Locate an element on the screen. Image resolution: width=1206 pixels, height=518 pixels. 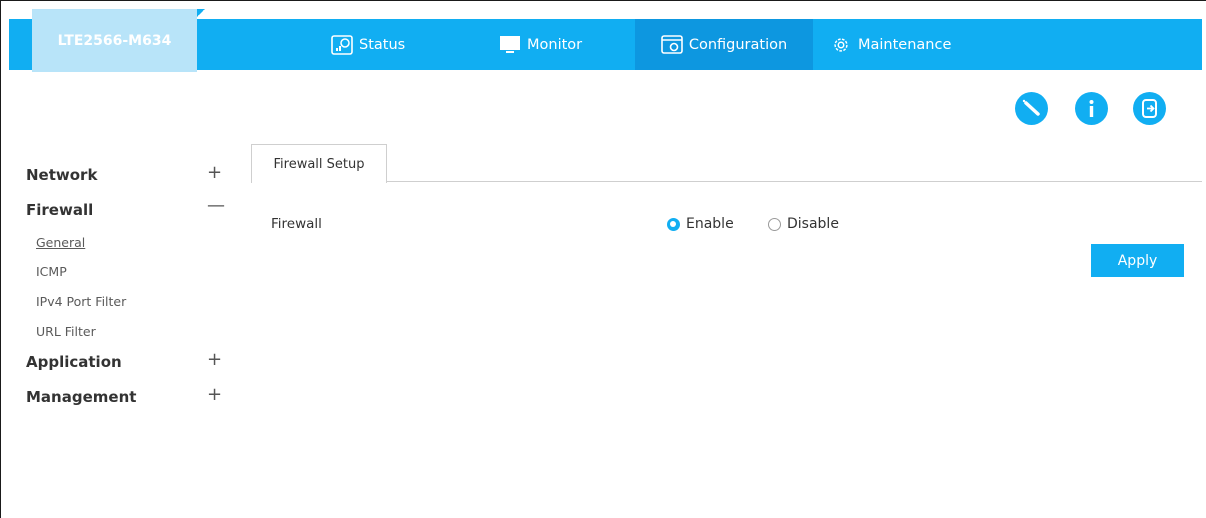
nav-configuration: Configuration is located at coordinates (724, 44).